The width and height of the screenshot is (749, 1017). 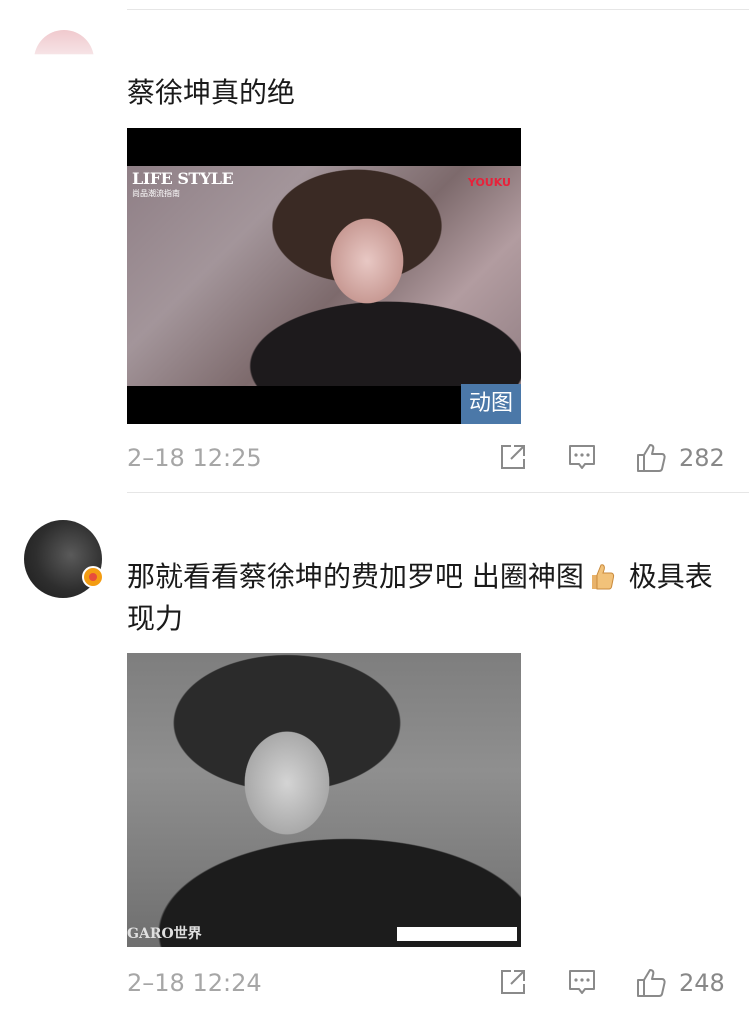 I want to click on media-brand: LIFE STYLE, so click(x=183, y=178).